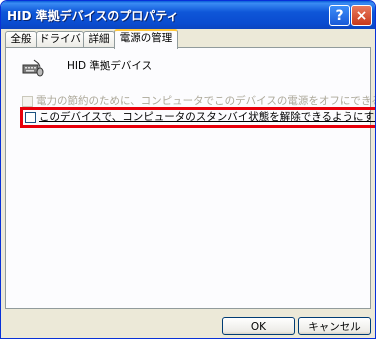 This screenshot has height=339, width=376. What do you see at coordinates (334, 326) in the screenshot?
I see `cancel-button: キャンセル` at bounding box center [334, 326].